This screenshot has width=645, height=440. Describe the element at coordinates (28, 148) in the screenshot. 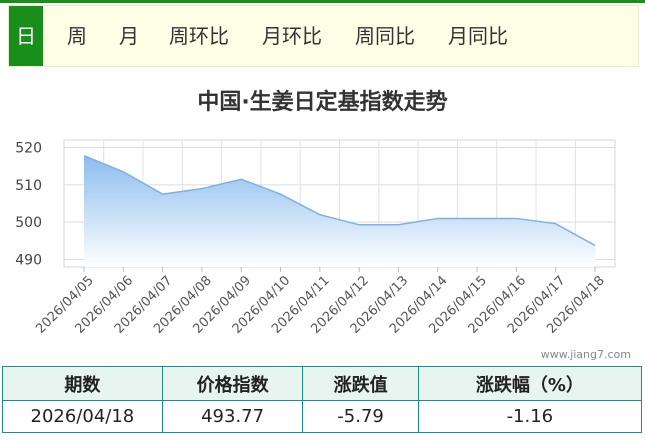

I see `y-tick-label: 520` at that location.